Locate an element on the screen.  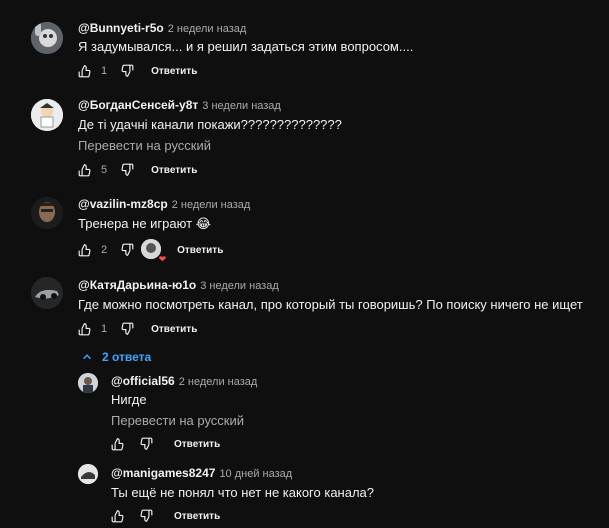
comment-text: Тренера не играют 😂 is located at coordinates (144, 224).